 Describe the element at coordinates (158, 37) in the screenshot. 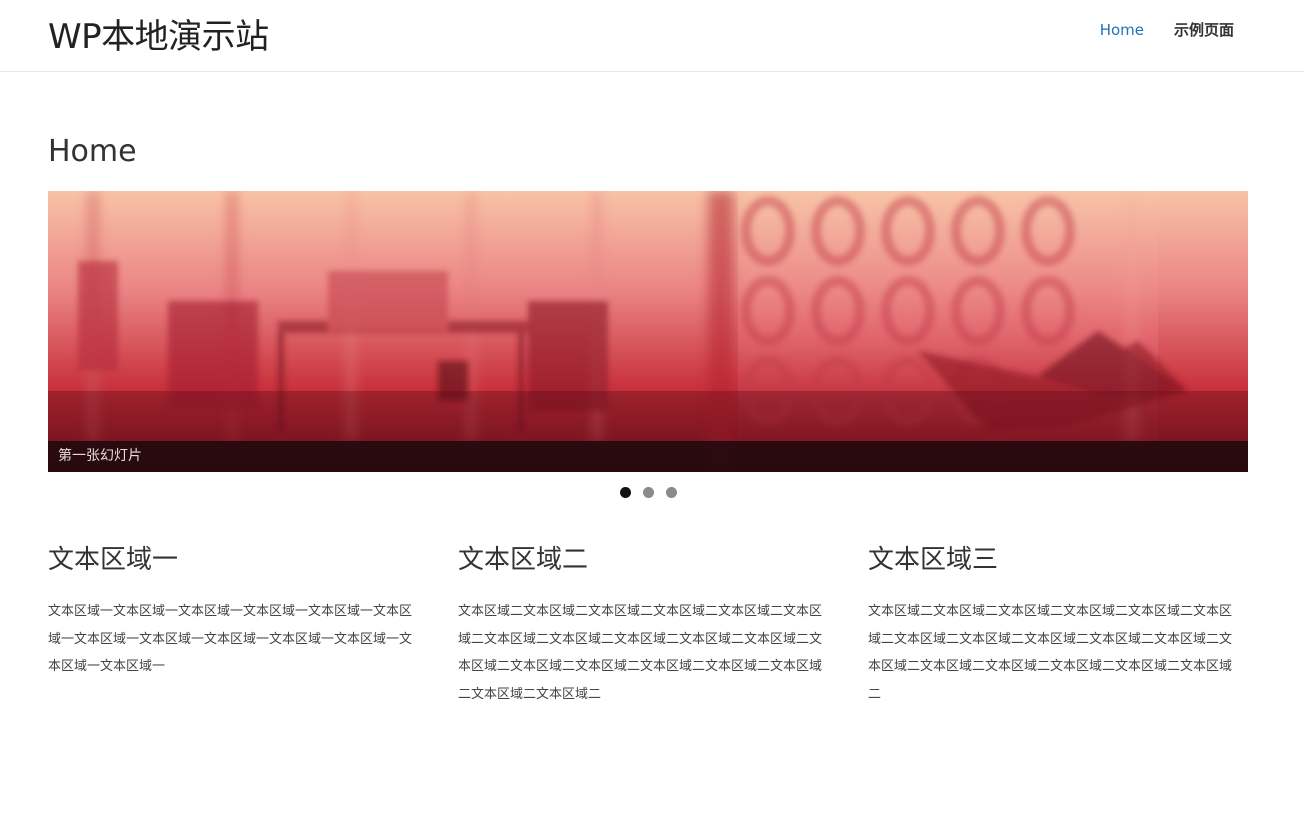

I see `site-title: WP本地演示站` at that location.